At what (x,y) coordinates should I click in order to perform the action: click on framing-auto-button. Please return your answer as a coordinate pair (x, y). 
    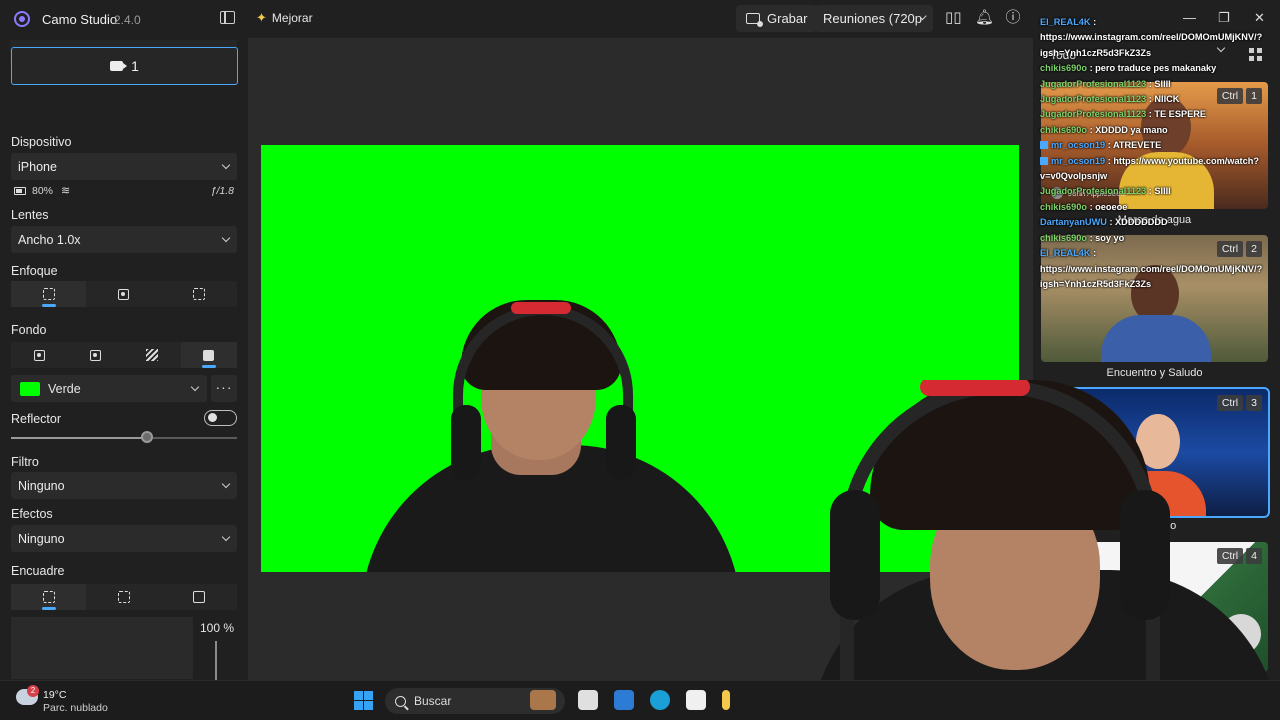
    Looking at the image, I should click on (199, 597).